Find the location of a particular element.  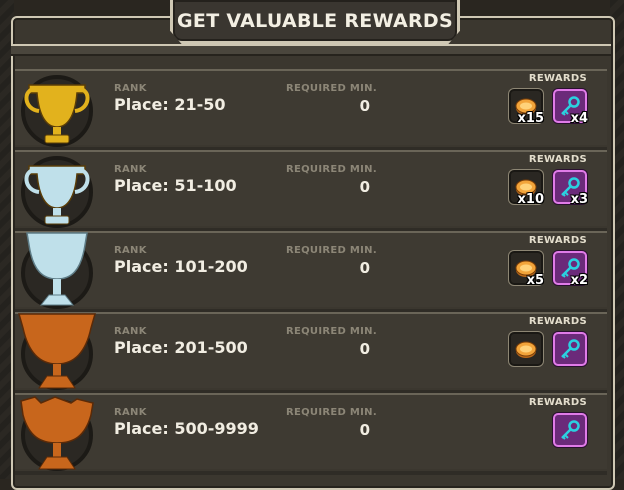

reward-quantity: x10 is located at coordinates (530, 199).